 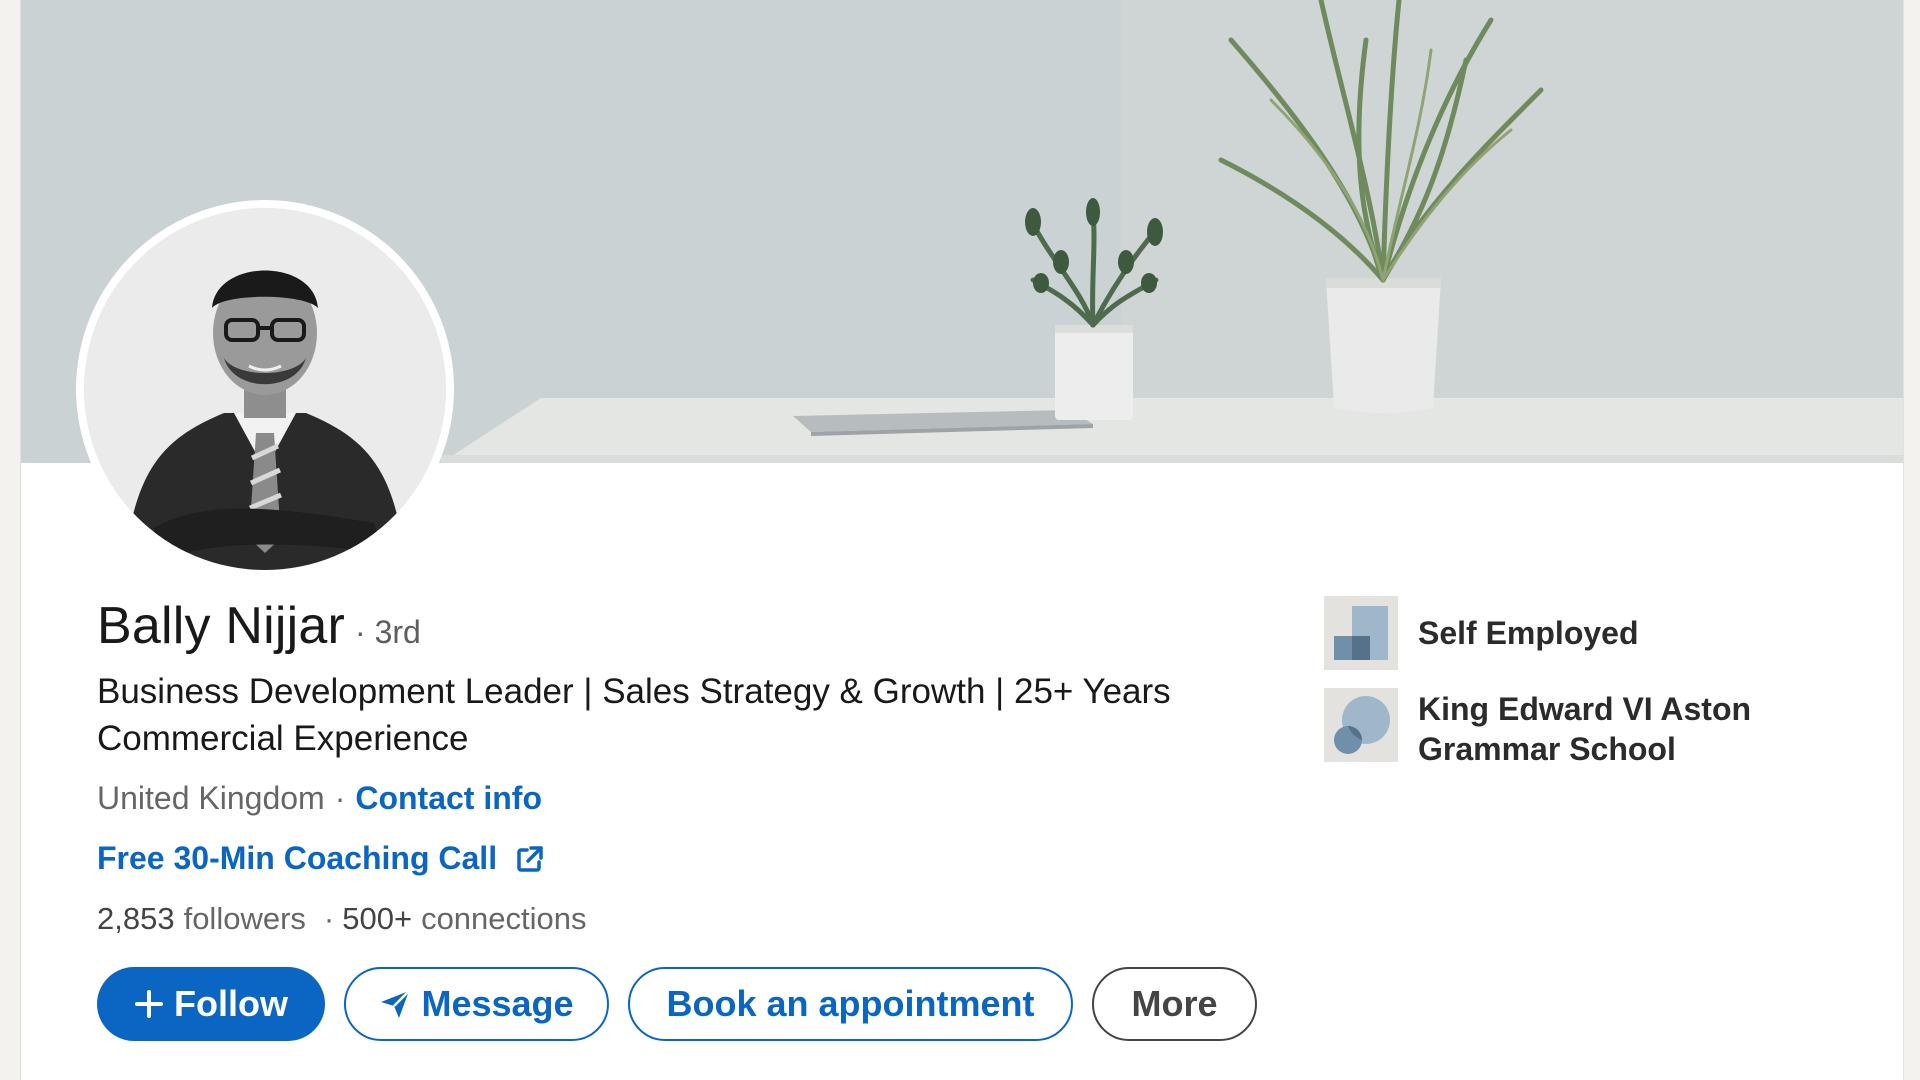 I want to click on more-label: More, so click(x=1174, y=1003).